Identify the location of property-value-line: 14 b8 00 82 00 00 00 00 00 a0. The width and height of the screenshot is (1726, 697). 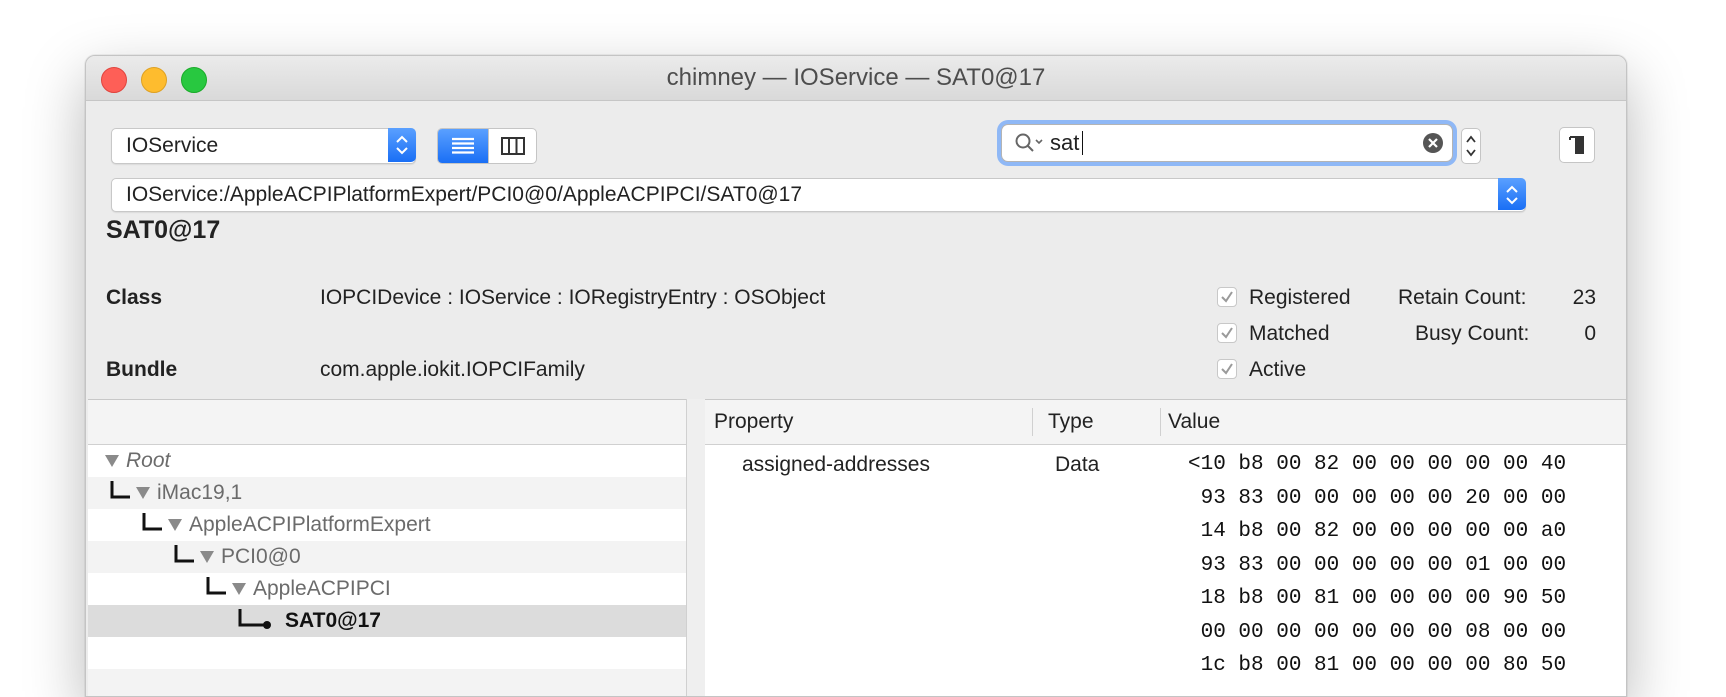
(1377, 531).